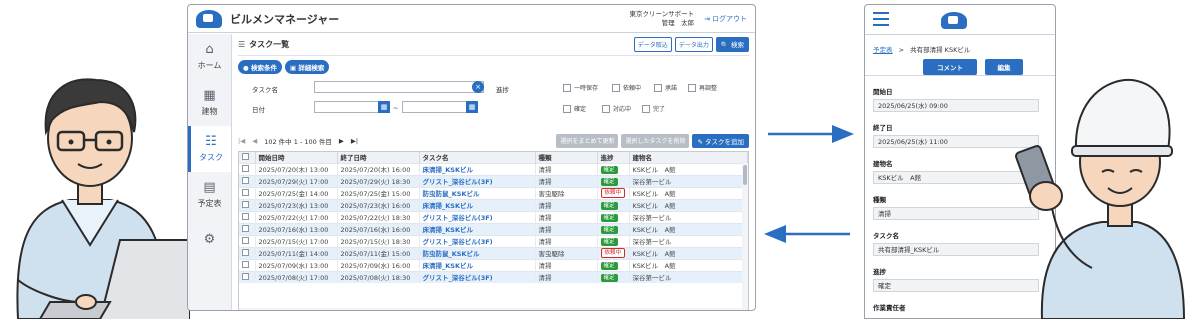  Describe the element at coordinates (296, 157) in the screenshot. I see `column-header-start: 開始日時` at that location.